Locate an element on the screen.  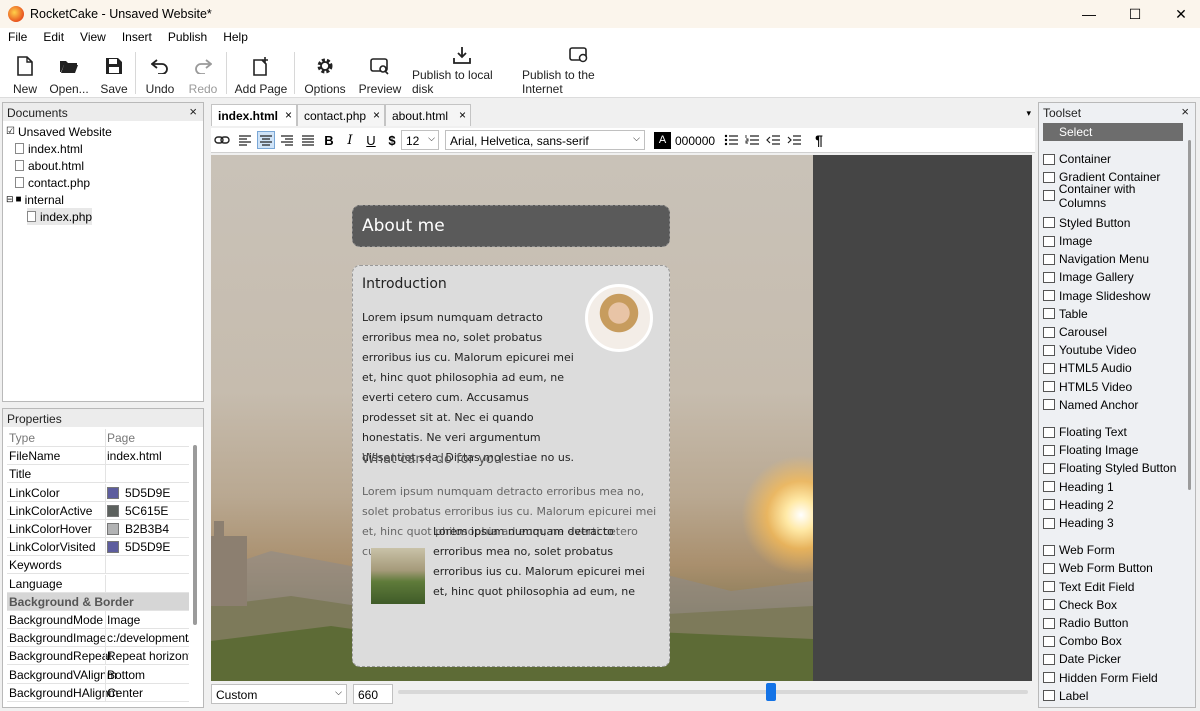
toolset-scrollbar is located at coordinates (1189, 315).